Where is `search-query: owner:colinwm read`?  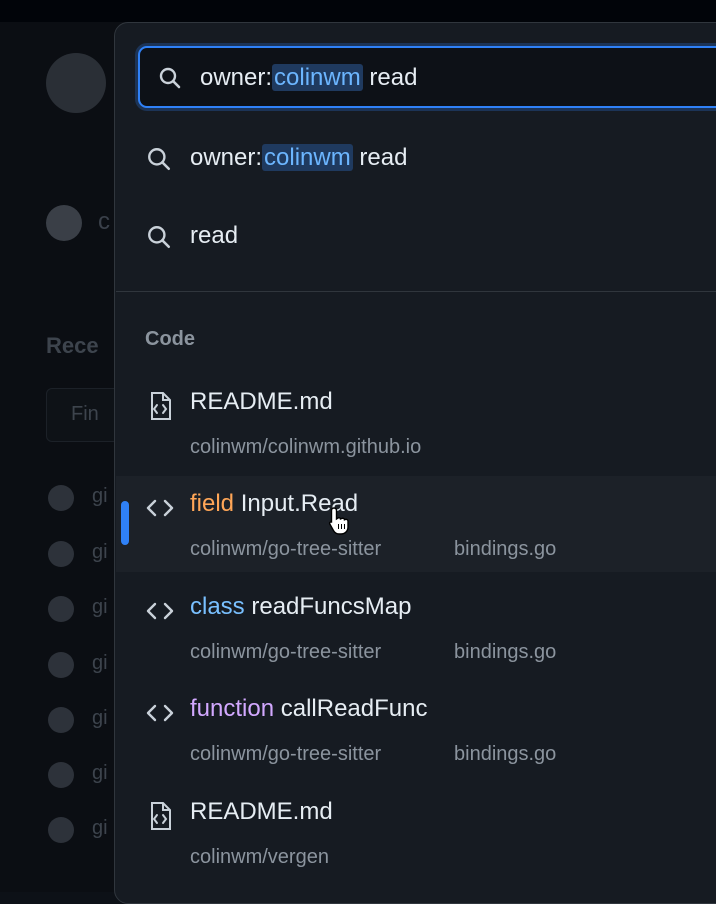
search-query: owner:colinwm read is located at coordinates (308, 78).